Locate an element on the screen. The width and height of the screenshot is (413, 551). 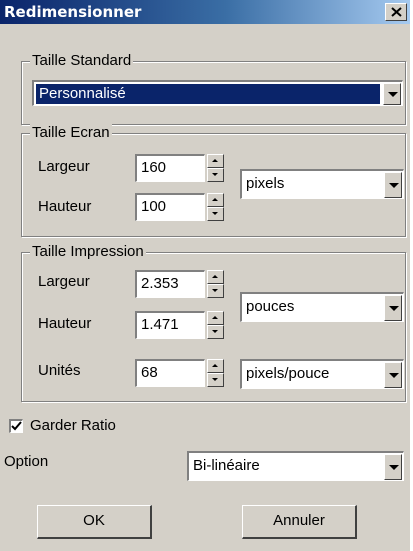
ecran-unit-select: pixels is located at coordinates (322, 184).